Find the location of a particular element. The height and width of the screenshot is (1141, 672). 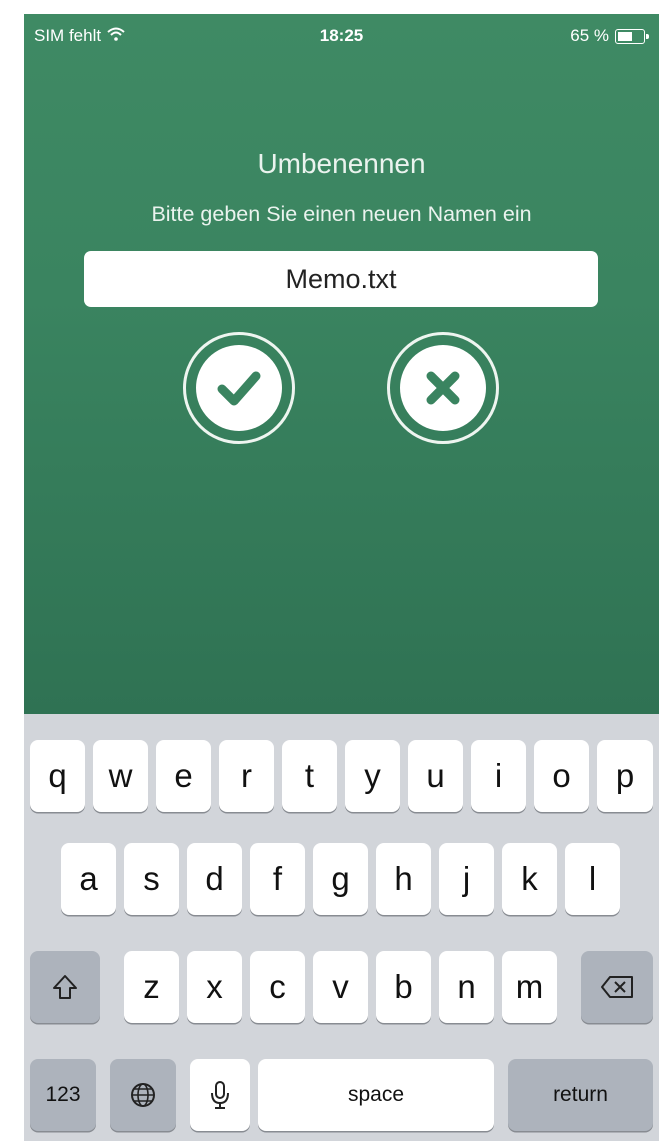

dialog-subtitle: Bitte geben Sie einen neuen Namen ein is located at coordinates (341, 214).